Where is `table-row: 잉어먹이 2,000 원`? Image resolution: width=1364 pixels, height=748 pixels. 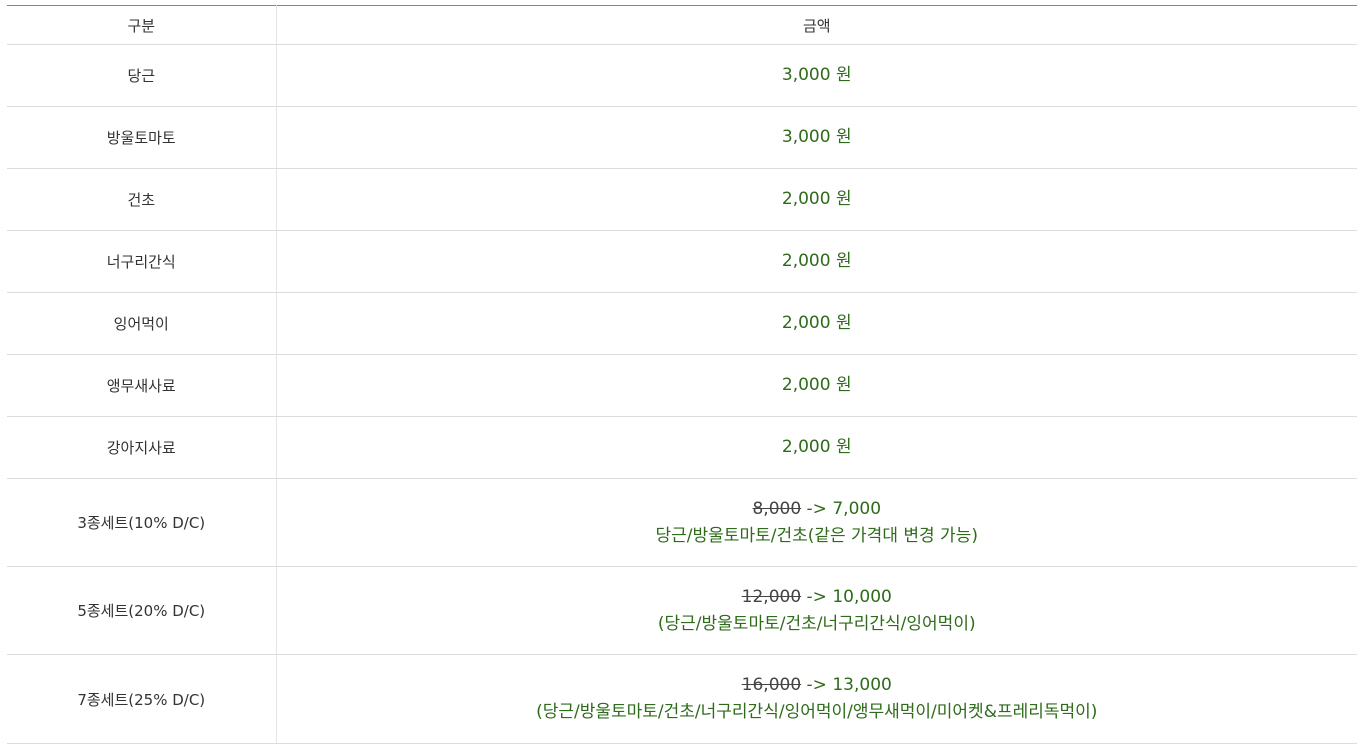
table-row: 잉어먹이 2,000 원 is located at coordinates (682, 323).